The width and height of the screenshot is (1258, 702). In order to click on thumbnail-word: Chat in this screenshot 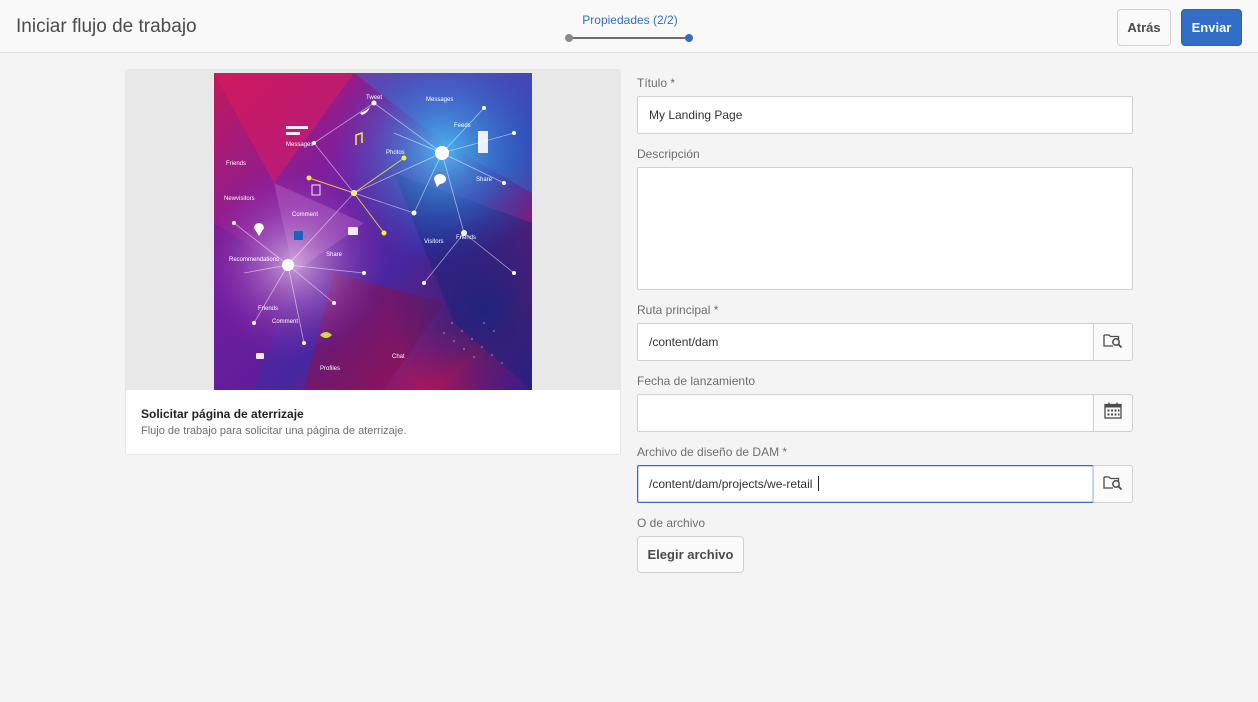, I will do `click(398, 357)`.